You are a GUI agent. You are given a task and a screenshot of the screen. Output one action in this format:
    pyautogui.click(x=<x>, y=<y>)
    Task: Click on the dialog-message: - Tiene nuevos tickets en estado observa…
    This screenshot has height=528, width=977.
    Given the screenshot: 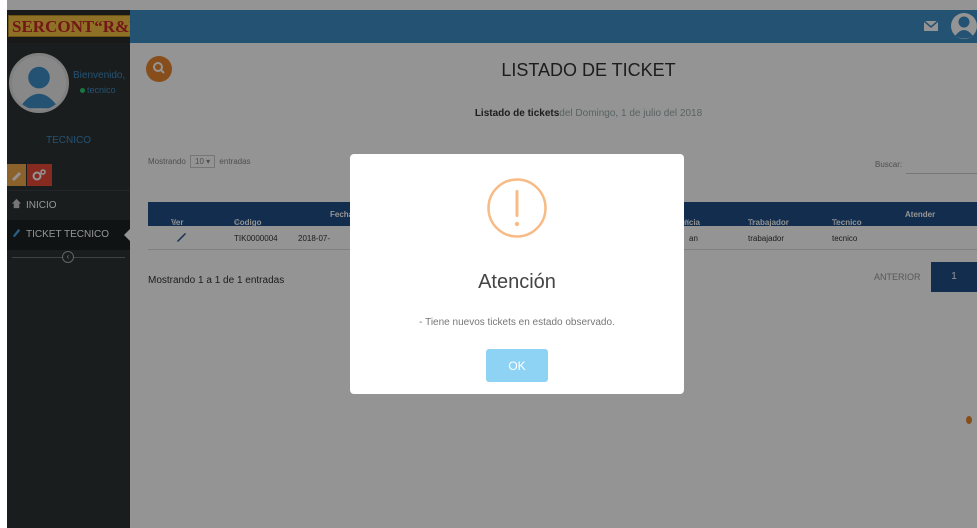 What is the action you would take?
    pyautogui.click(x=517, y=322)
    